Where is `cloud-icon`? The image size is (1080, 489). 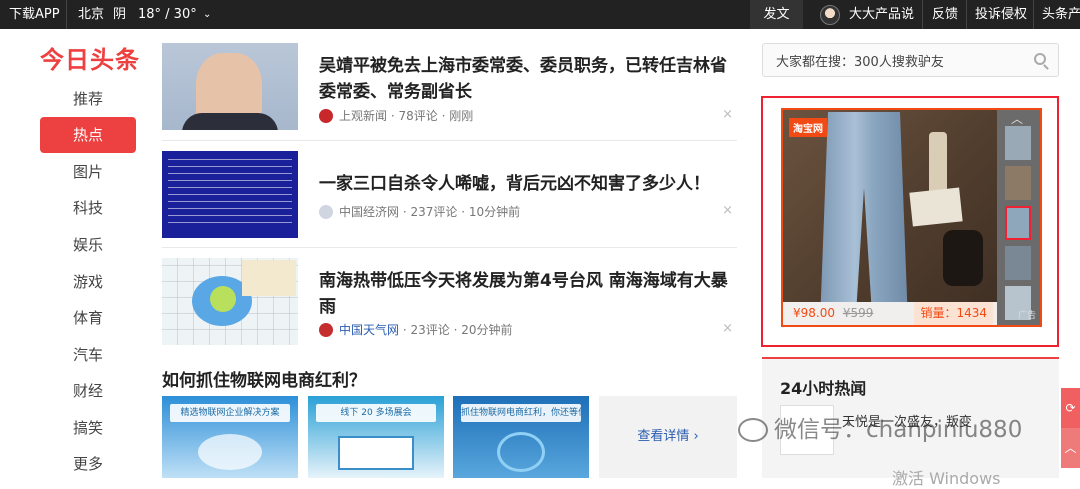
cloud-icon is located at coordinates (230, 452).